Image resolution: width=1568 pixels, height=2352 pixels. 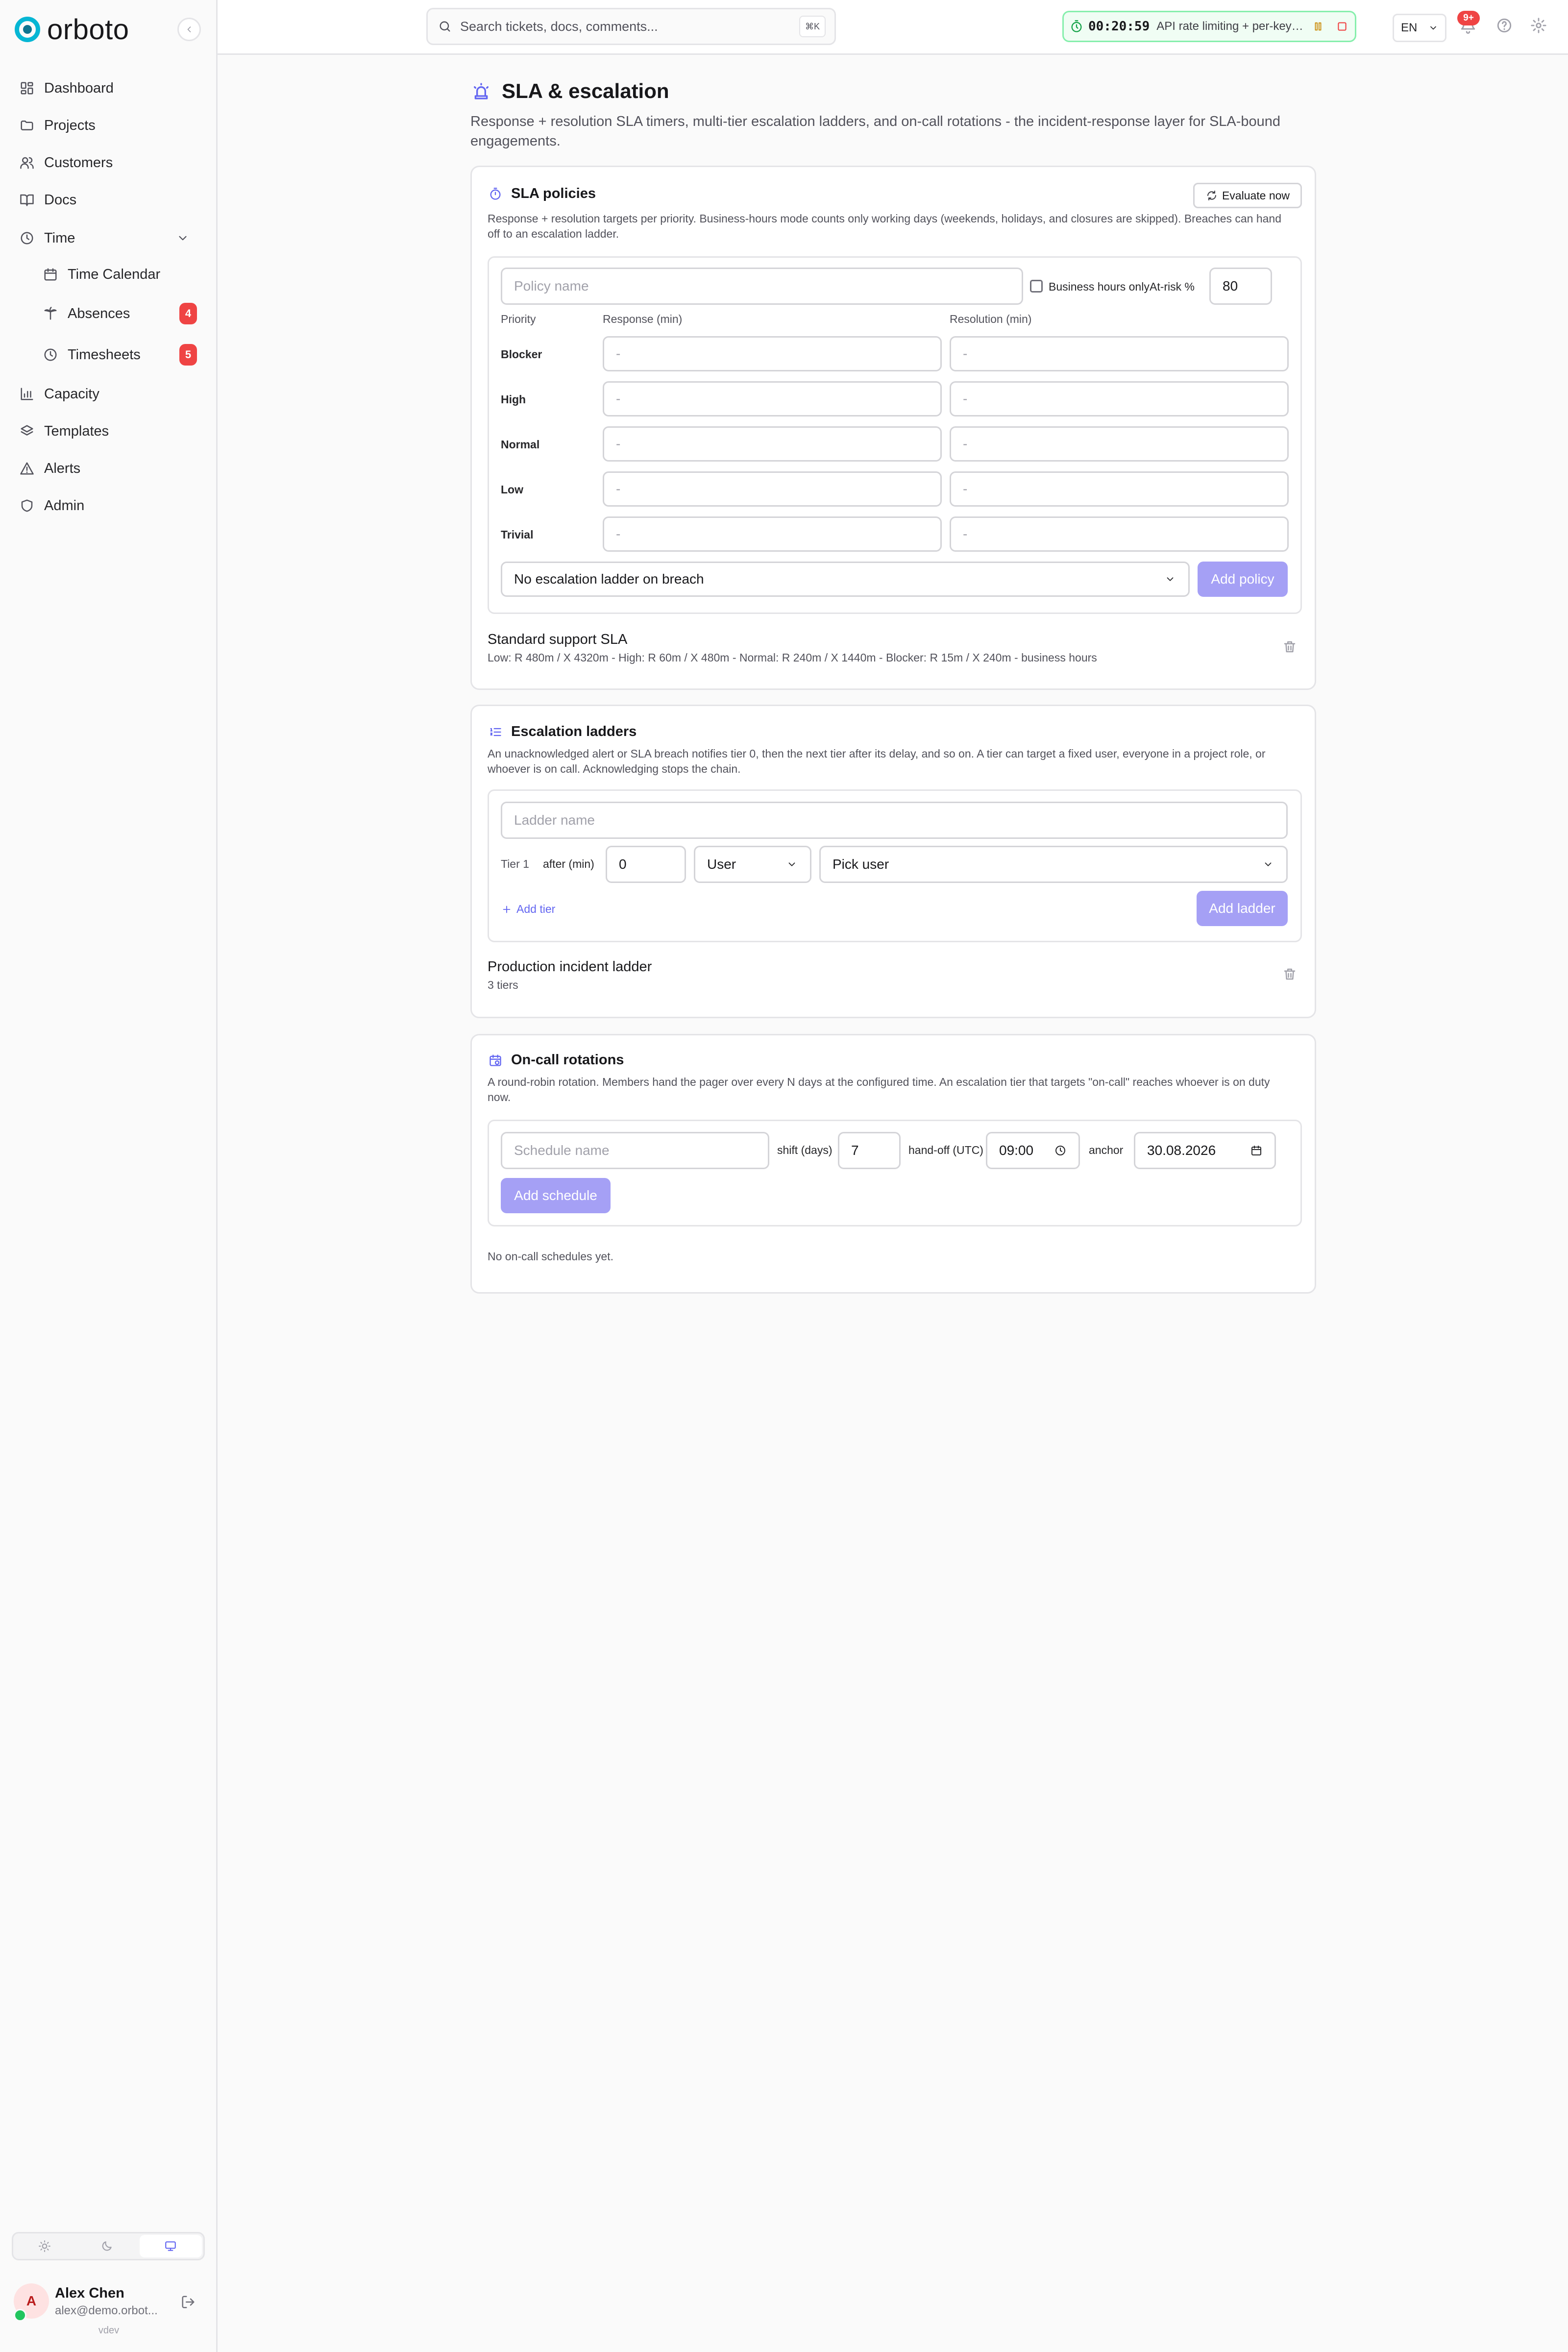 What do you see at coordinates (1317, 26) in the screenshot?
I see `pause-icon` at bounding box center [1317, 26].